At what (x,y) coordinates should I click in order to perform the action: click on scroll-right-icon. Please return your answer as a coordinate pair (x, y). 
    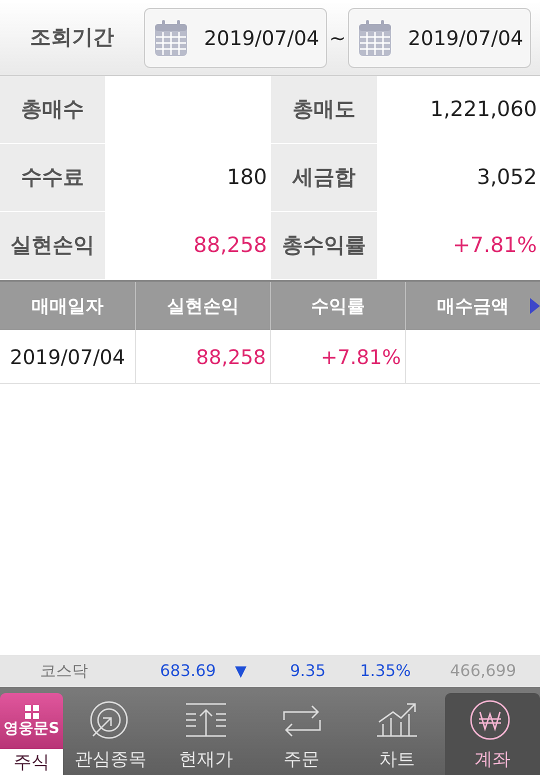
    Looking at the image, I should click on (535, 306).